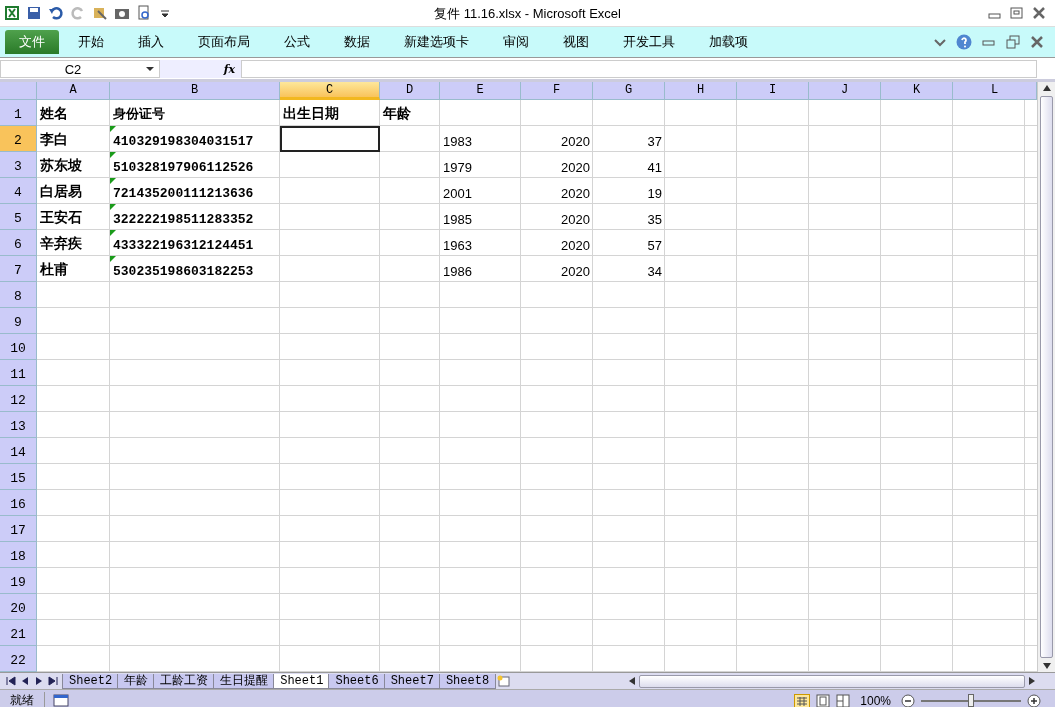 The width and height of the screenshot is (1055, 707). Describe the element at coordinates (632, 681) in the screenshot. I see `scroll-left-icon` at that location.